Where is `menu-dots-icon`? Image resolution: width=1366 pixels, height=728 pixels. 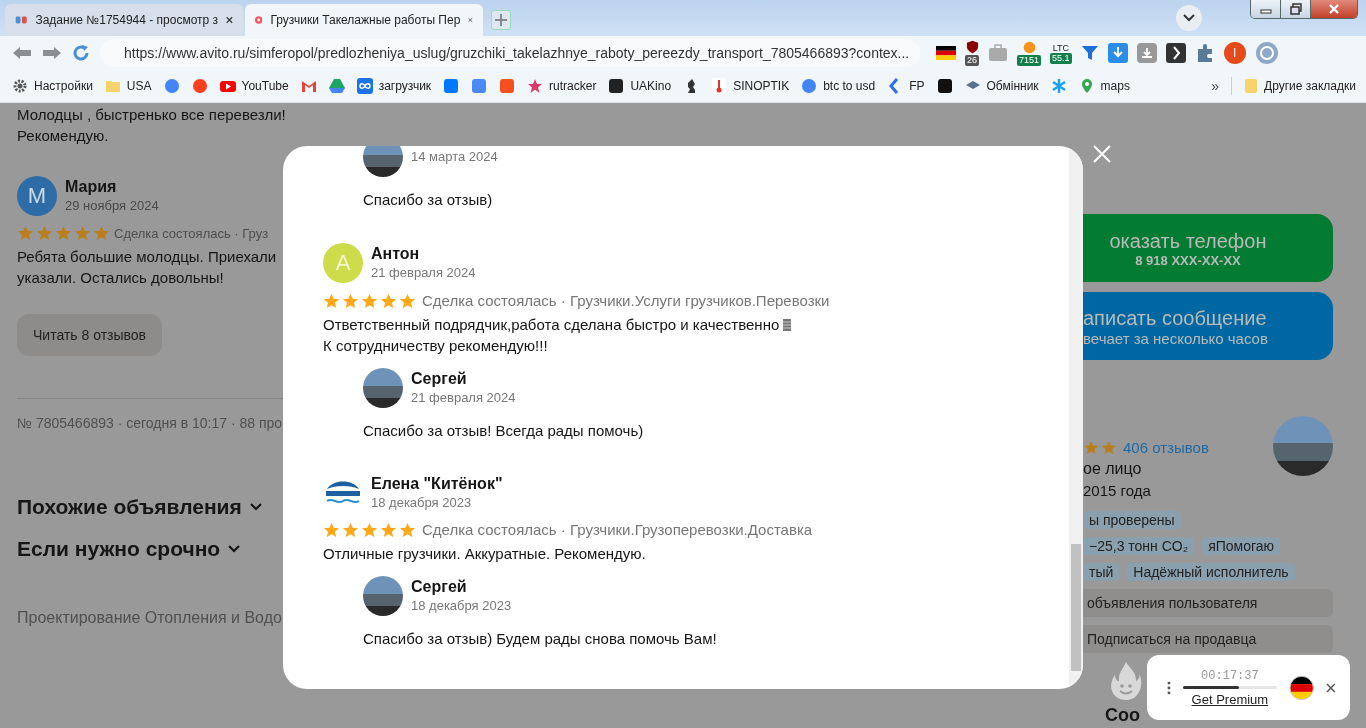
menu-dots-icon is located at coordinates (1169, 687).